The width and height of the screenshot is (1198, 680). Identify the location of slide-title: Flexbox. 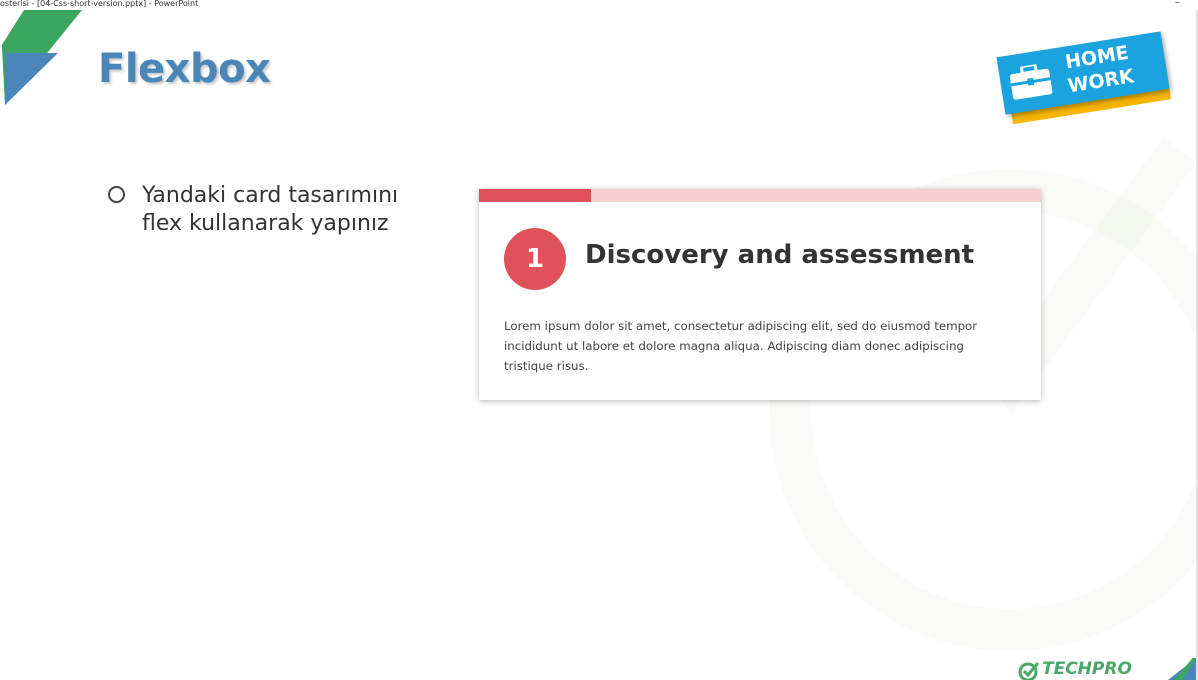
(184, 69).